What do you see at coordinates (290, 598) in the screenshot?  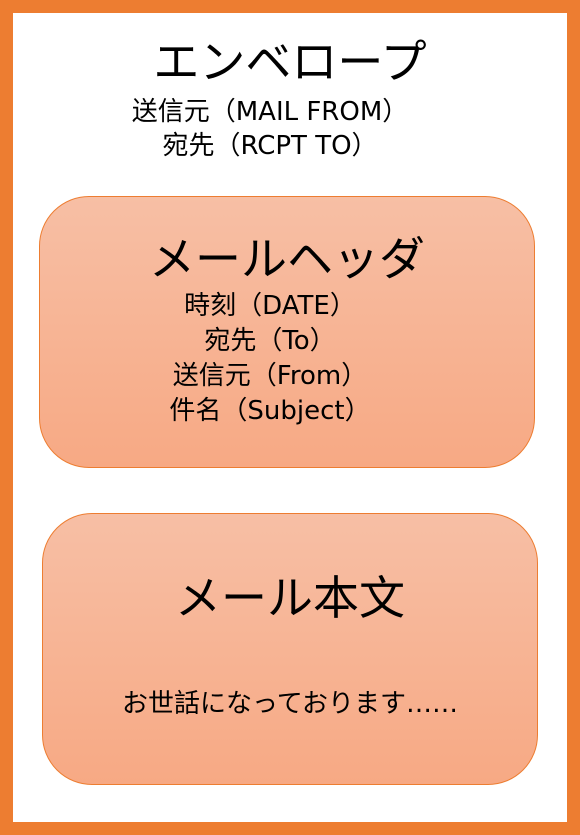 I see `mail-body-title: メール本文` at bounding box center [290, 598].